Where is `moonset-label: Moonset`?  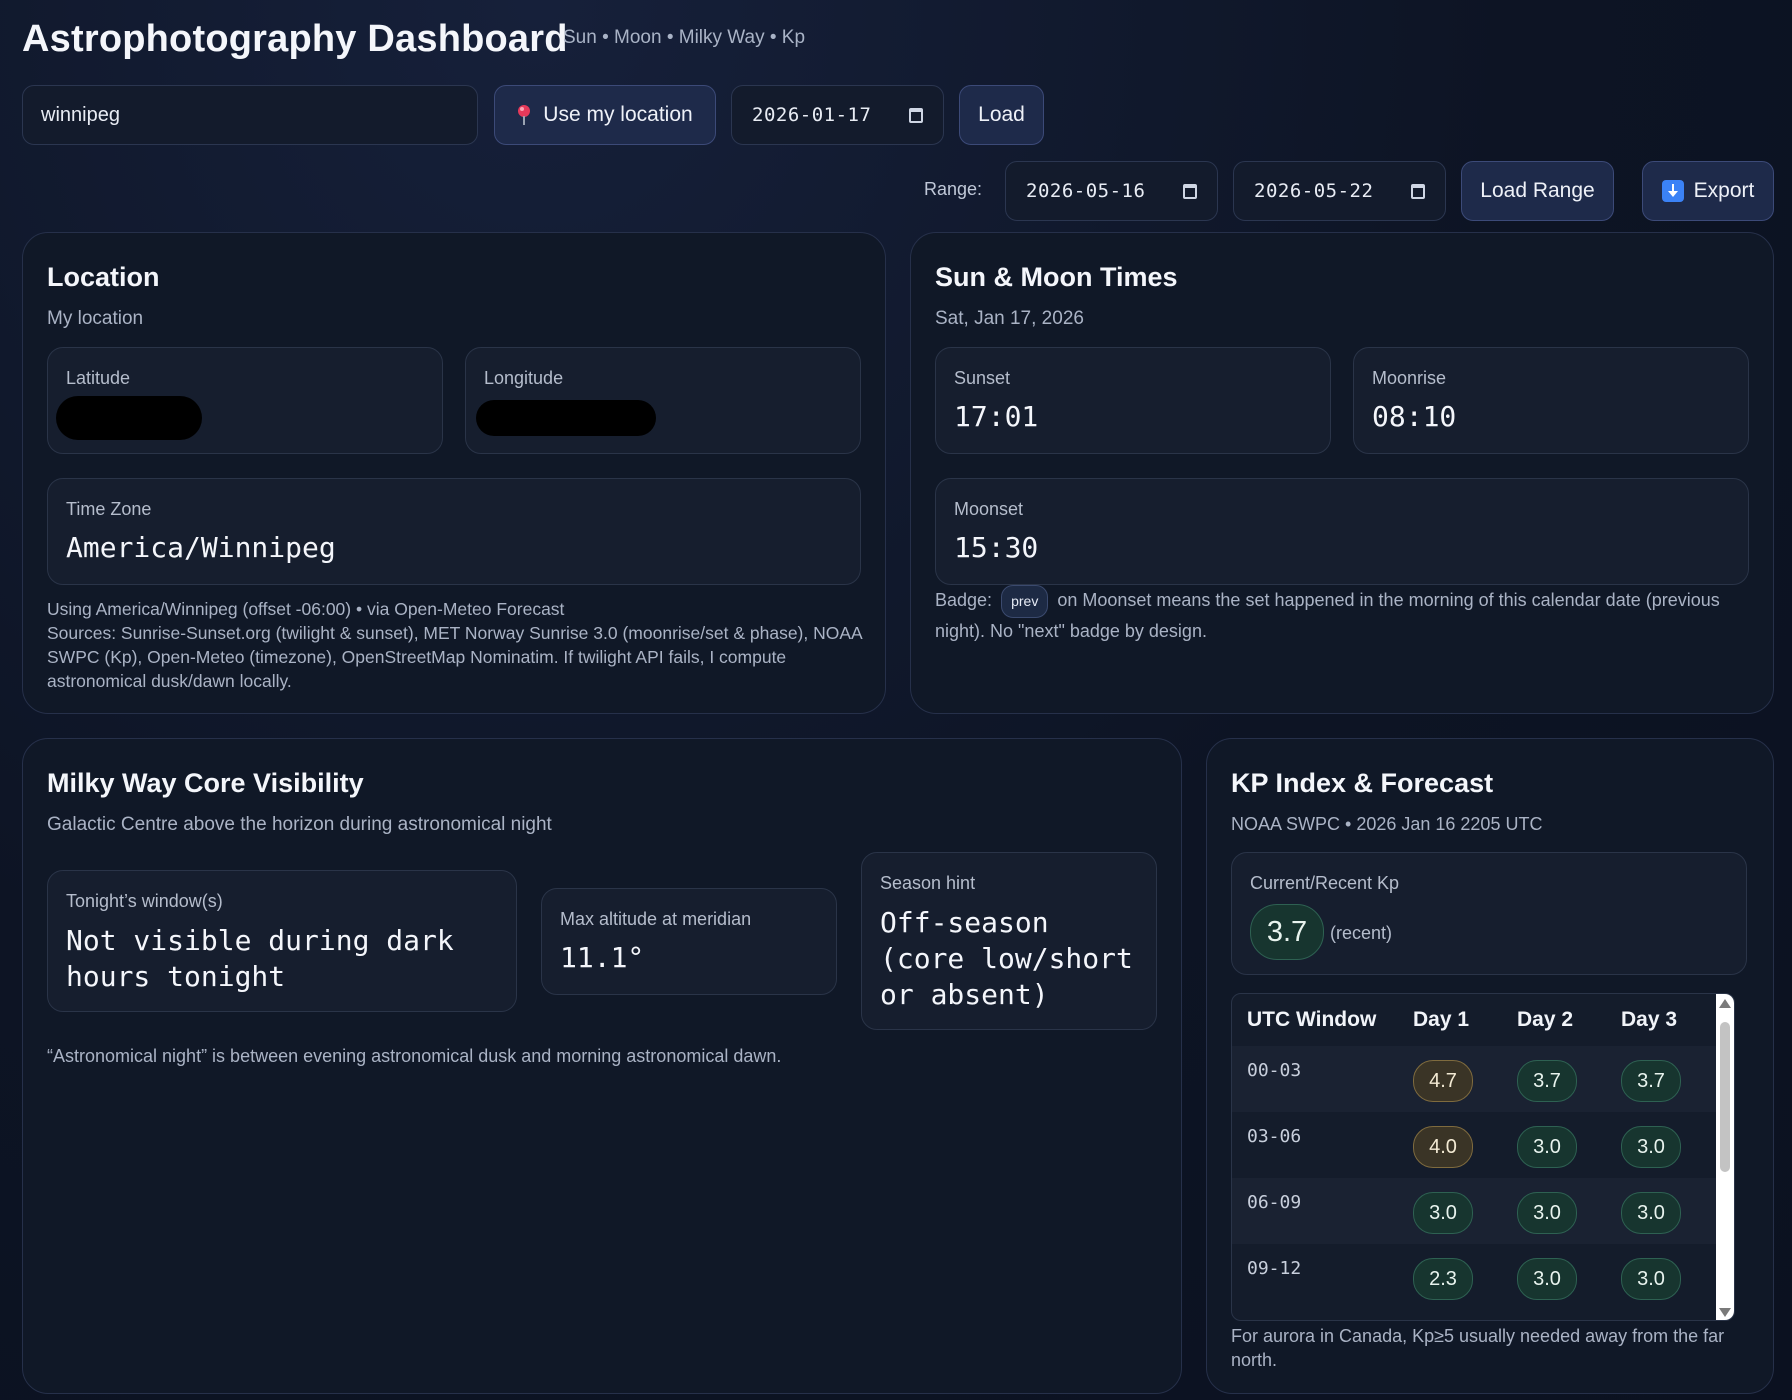
moonset-label: Moonset is located at coordinates (989, 509).